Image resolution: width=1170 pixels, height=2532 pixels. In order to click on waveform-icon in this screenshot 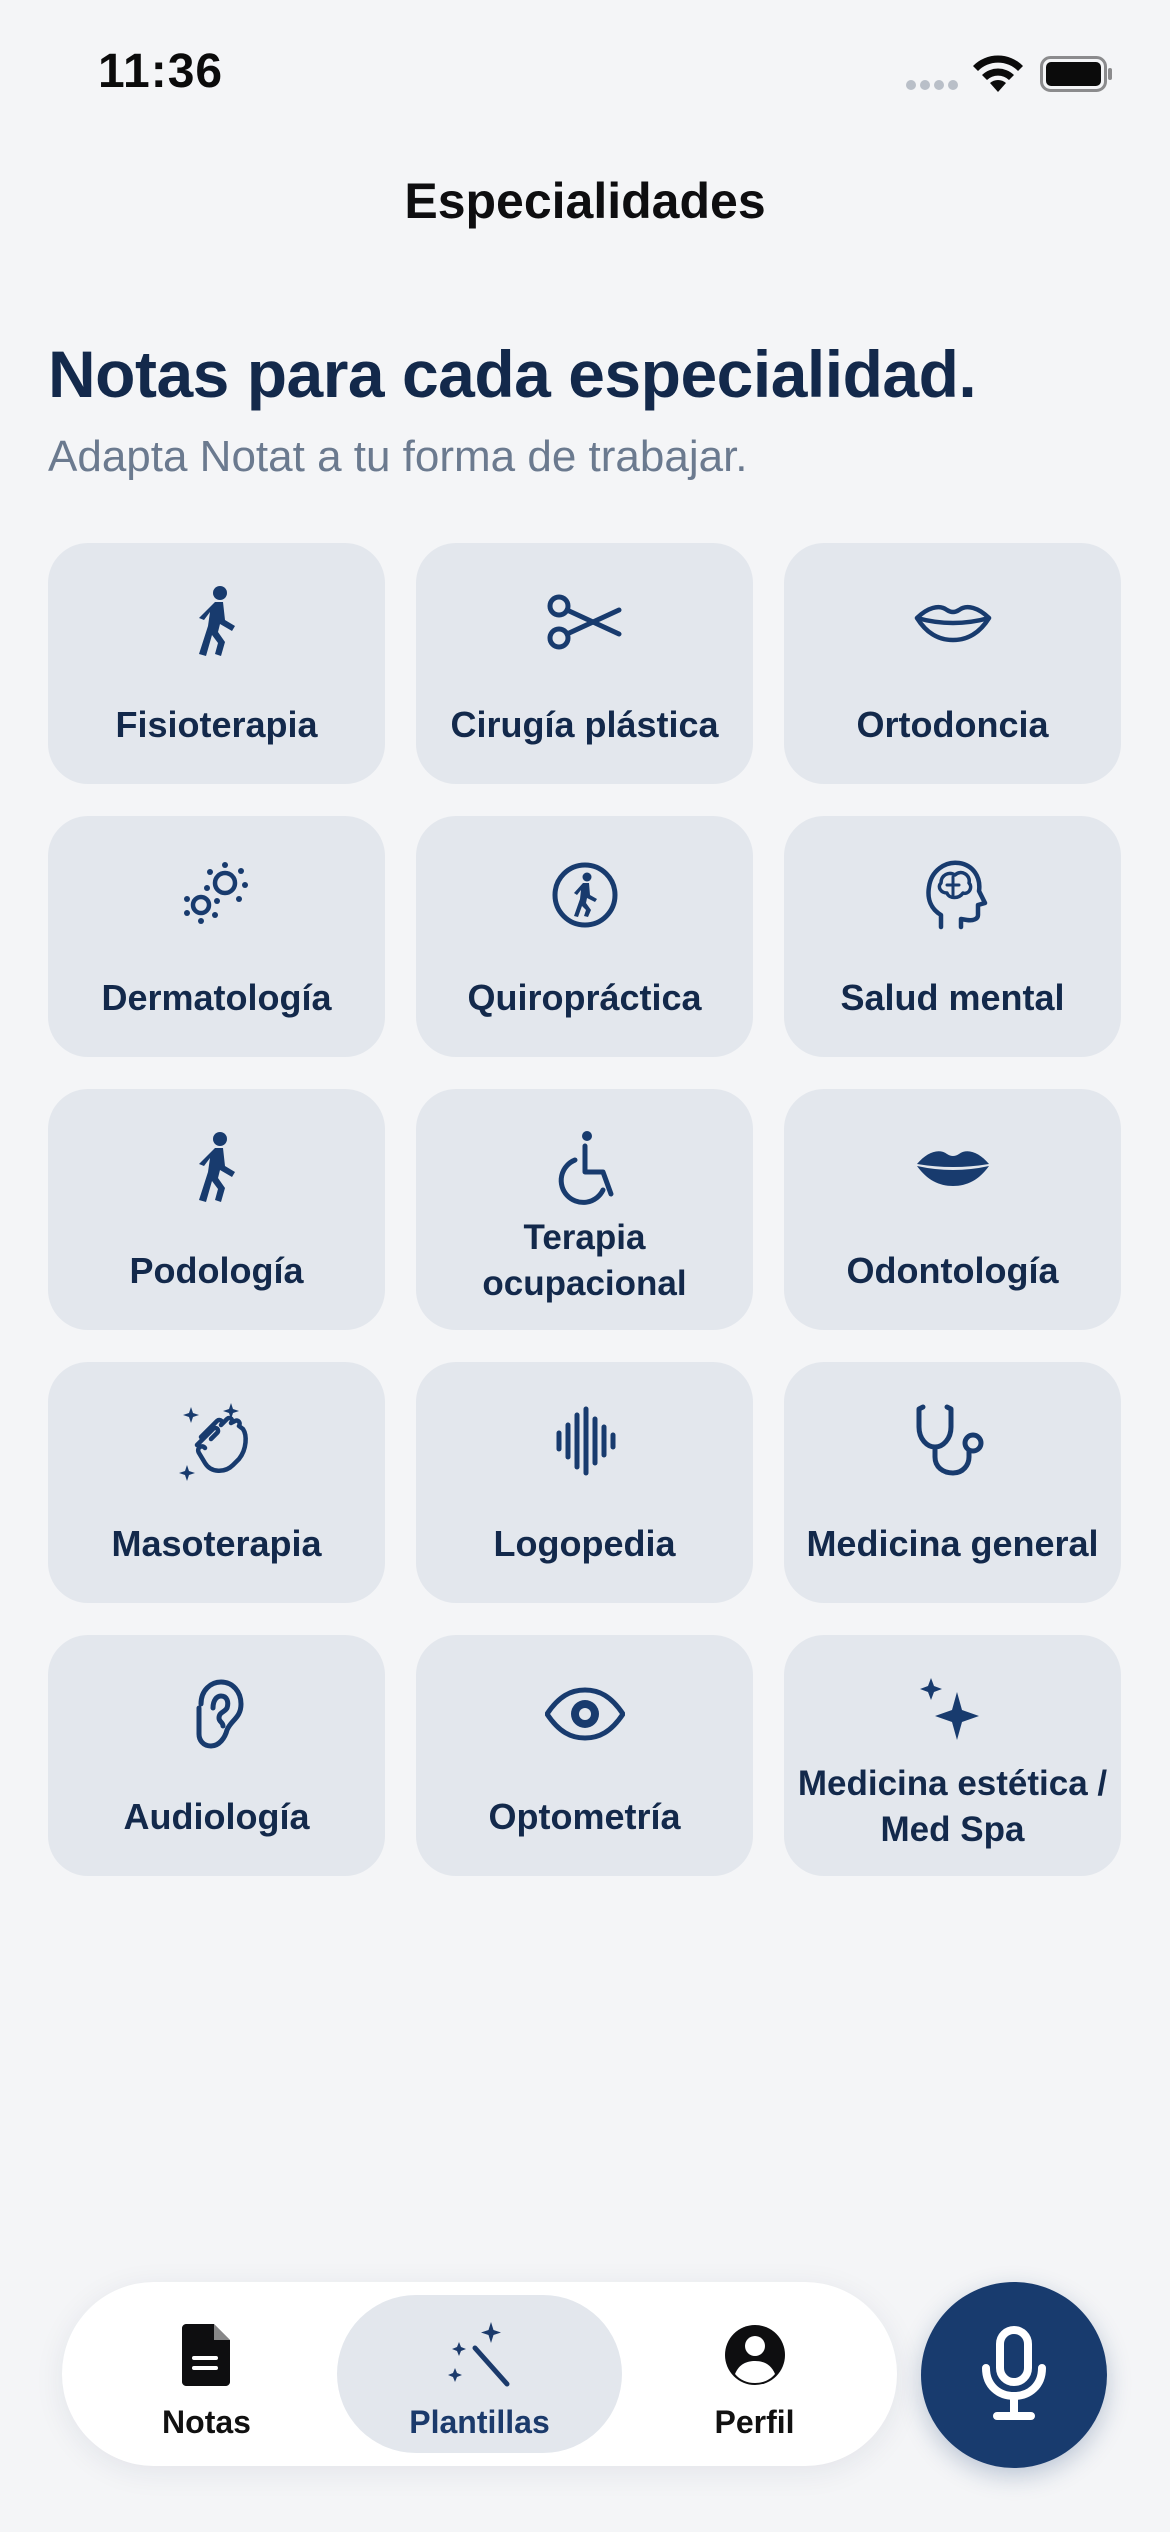, I will do `click(585, 1441)`.